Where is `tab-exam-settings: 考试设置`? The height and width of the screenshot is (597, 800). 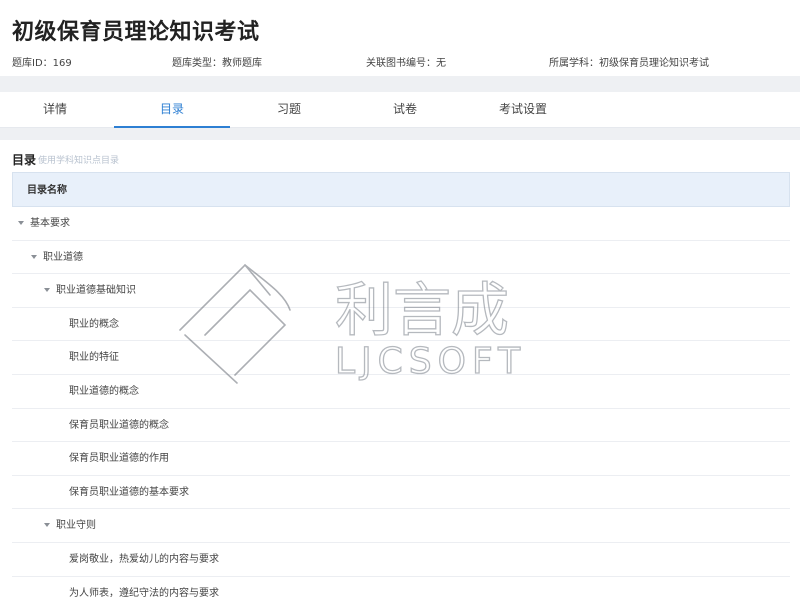
tab-exam-settings: 考试设置 is located at coordinates (523, 110).